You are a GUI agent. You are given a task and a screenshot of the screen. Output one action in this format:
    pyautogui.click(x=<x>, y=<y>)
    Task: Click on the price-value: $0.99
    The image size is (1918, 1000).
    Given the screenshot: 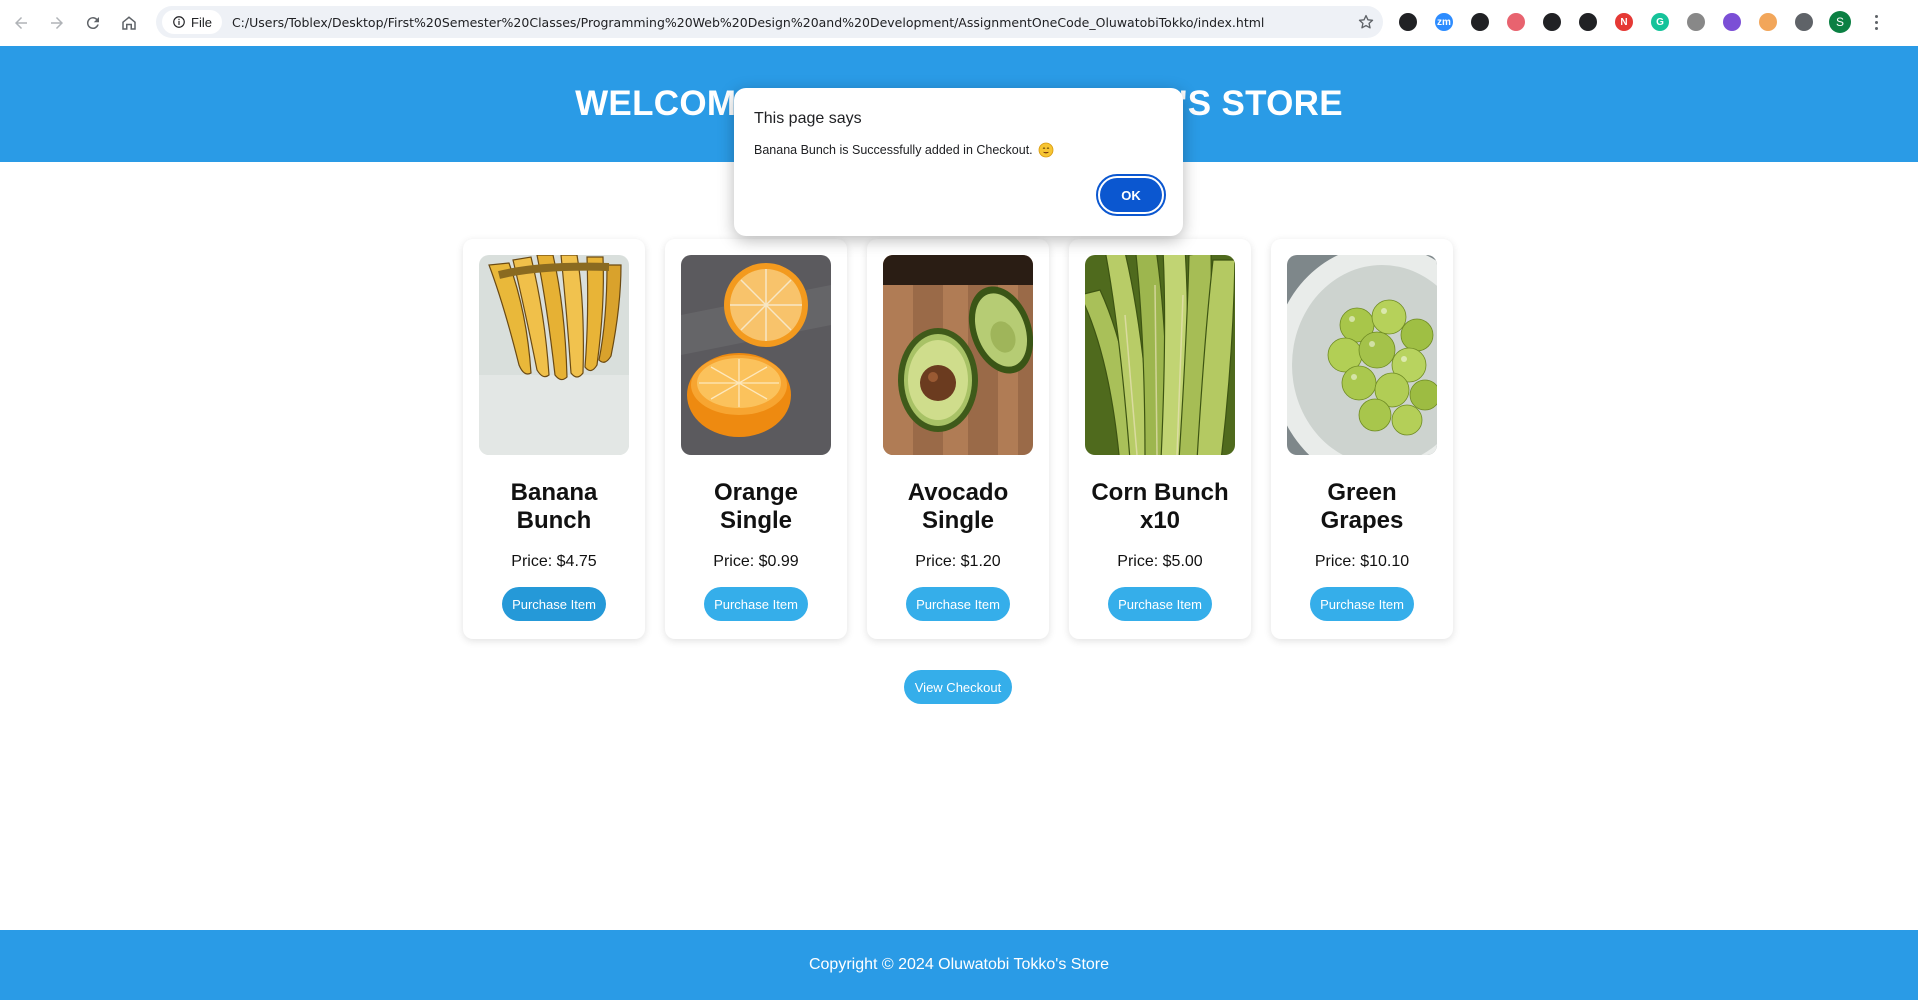 What is the action you would take?
    pyautogui.click(x=778, y=561)
    